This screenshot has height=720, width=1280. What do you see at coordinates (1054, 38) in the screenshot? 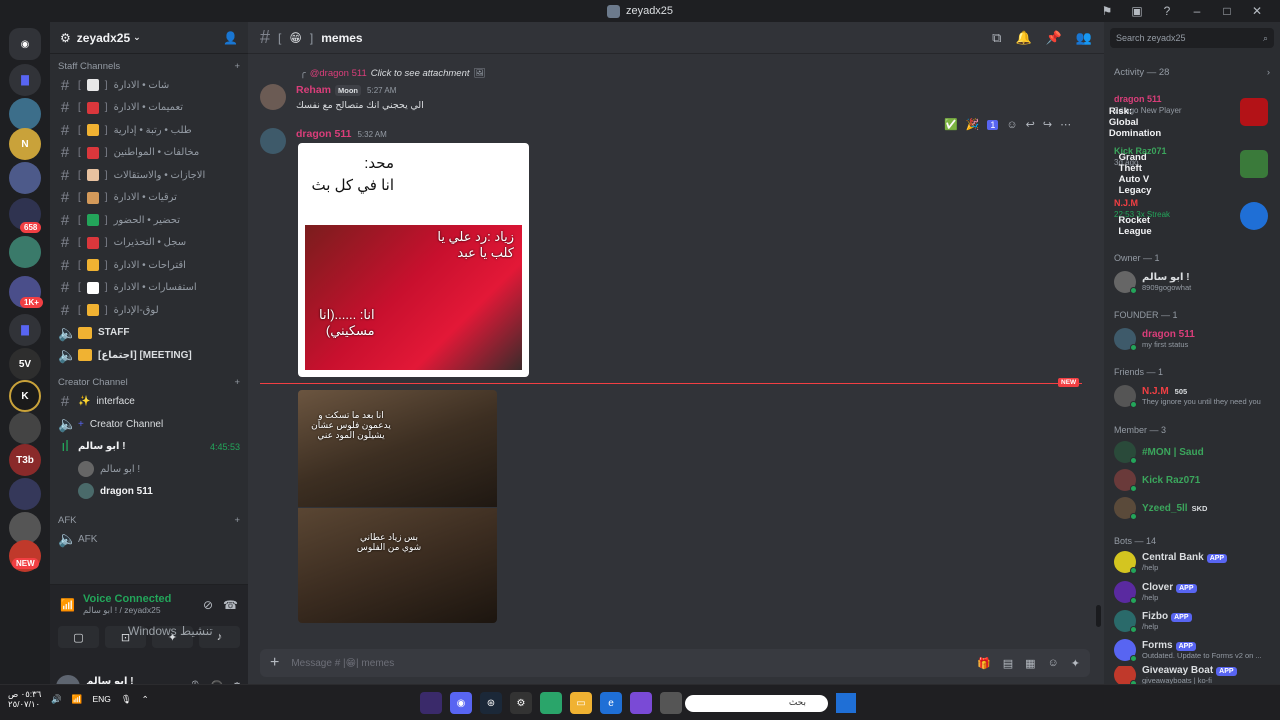
I see `pin-icon: 📌` at bounding box center [1054, 38].